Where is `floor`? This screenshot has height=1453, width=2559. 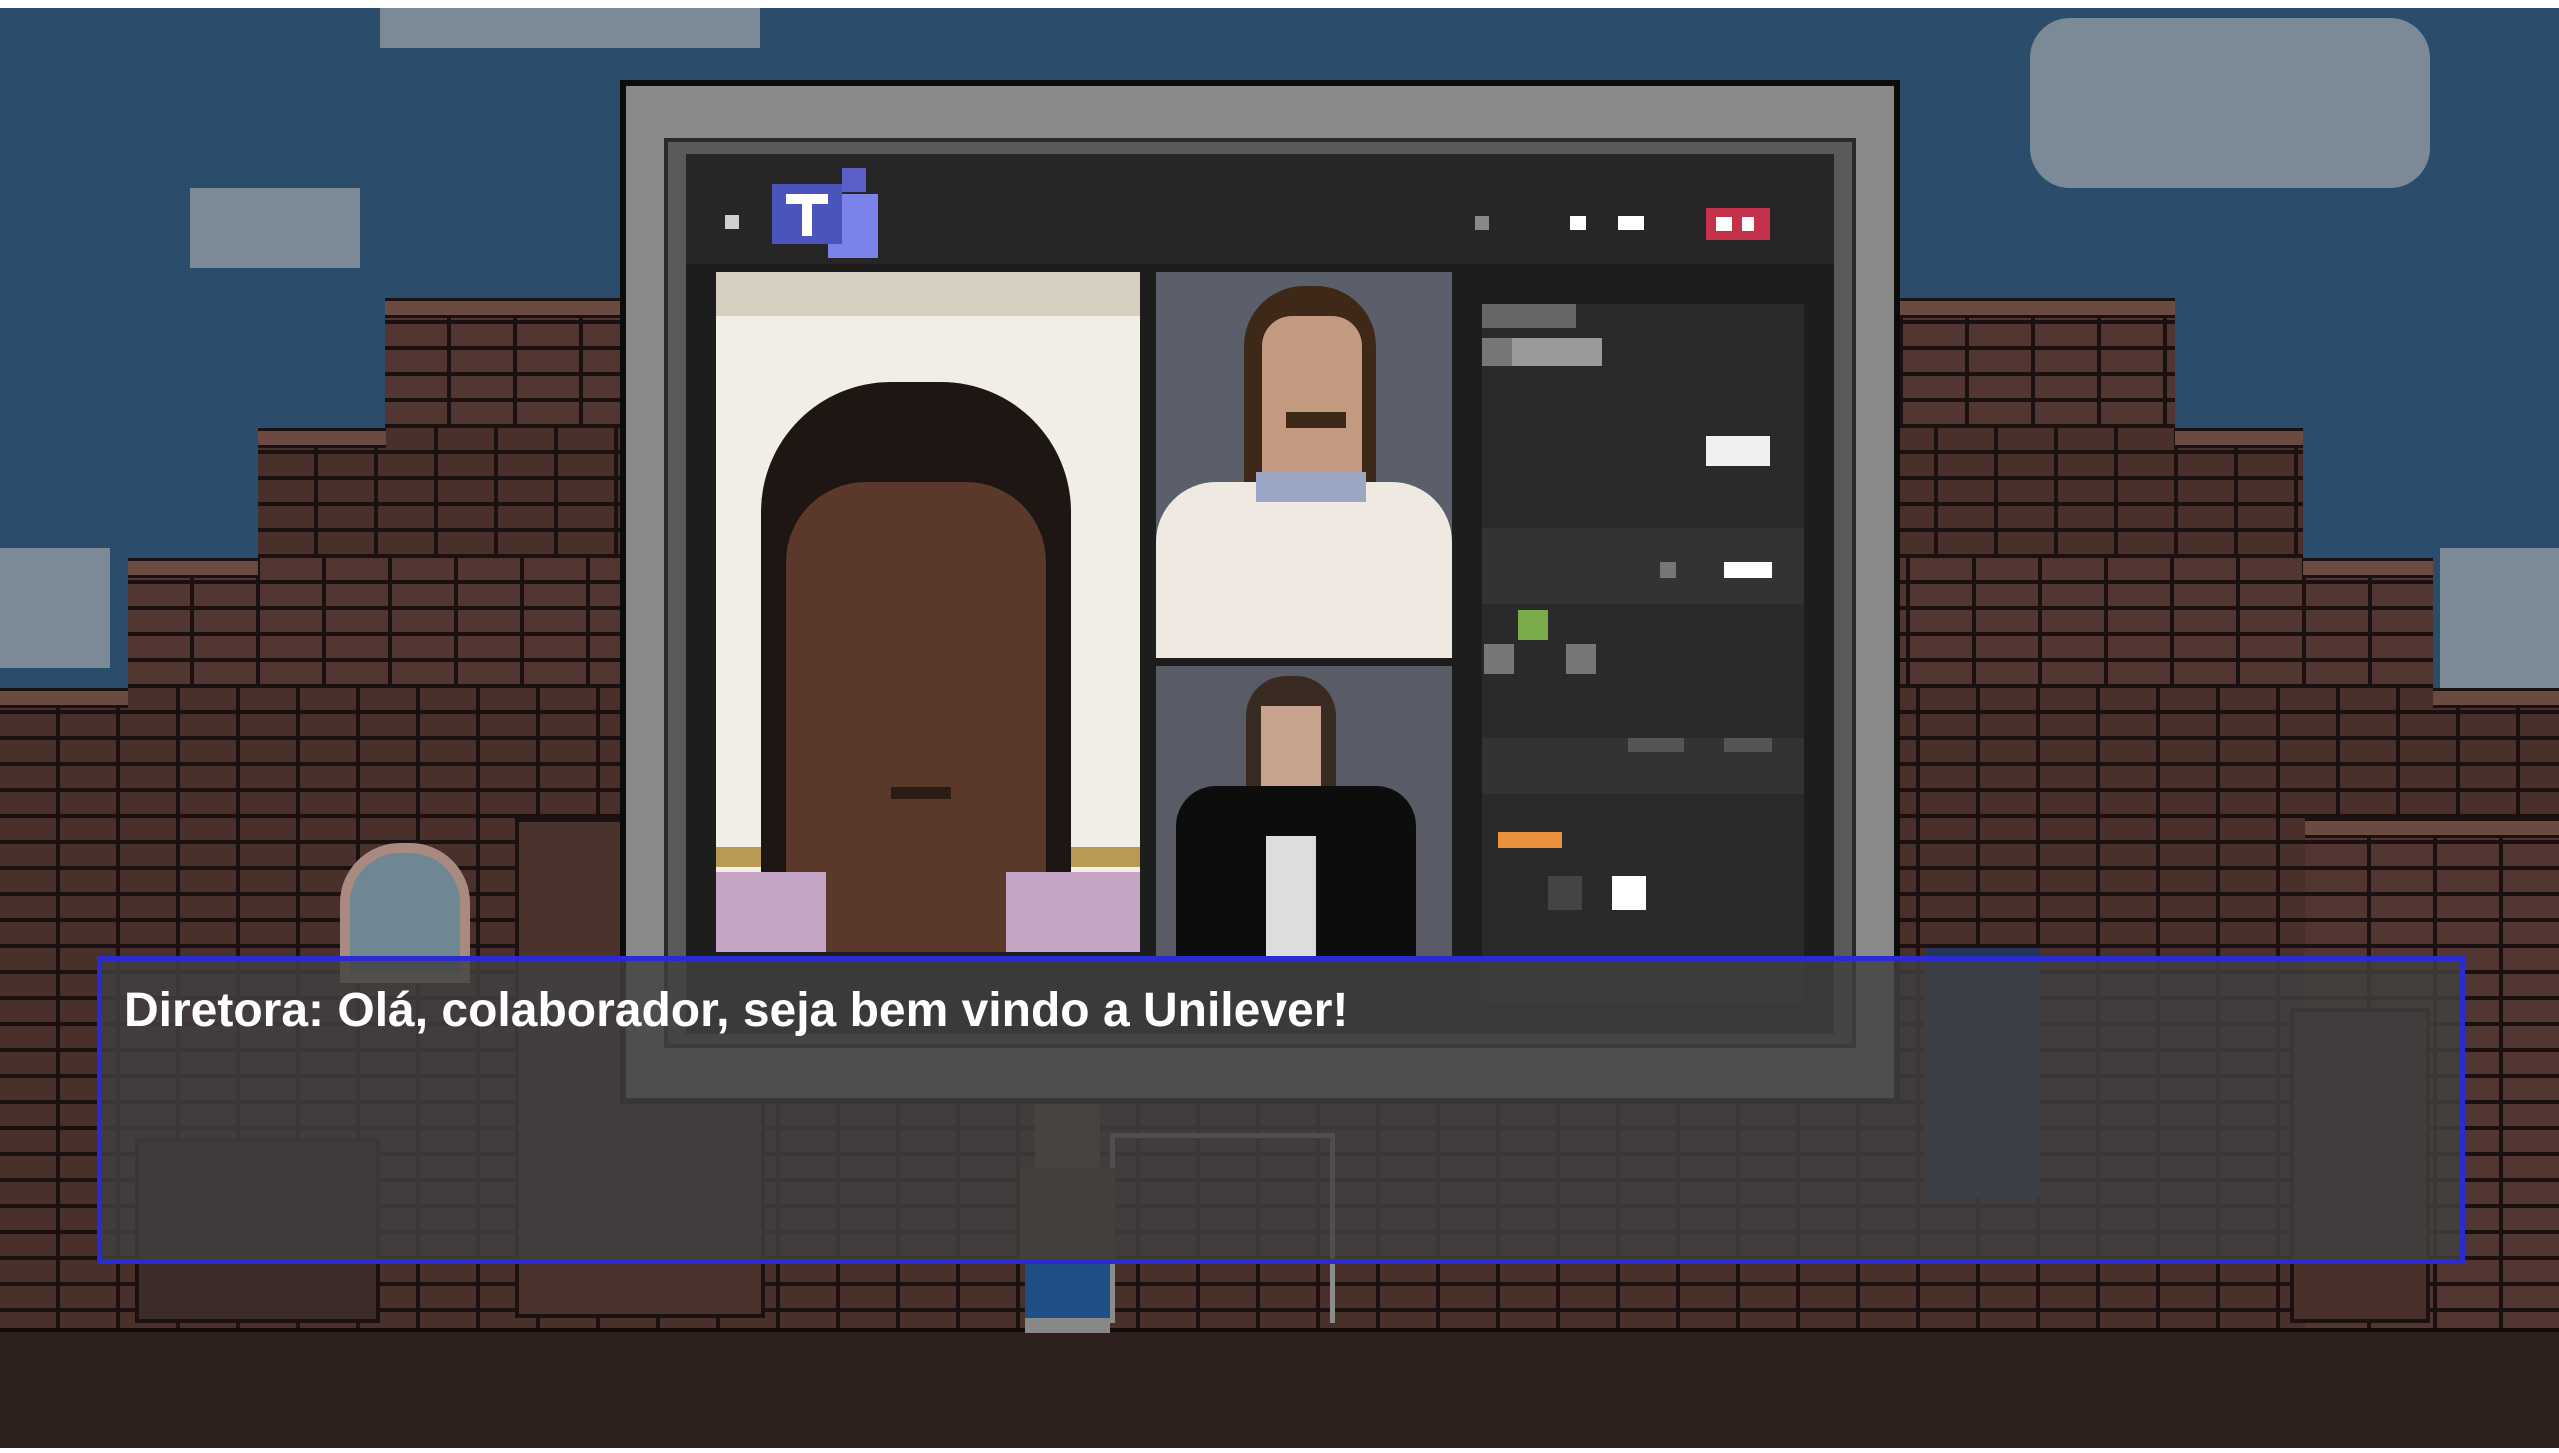
floor is located at coordinates (1279, 1388).